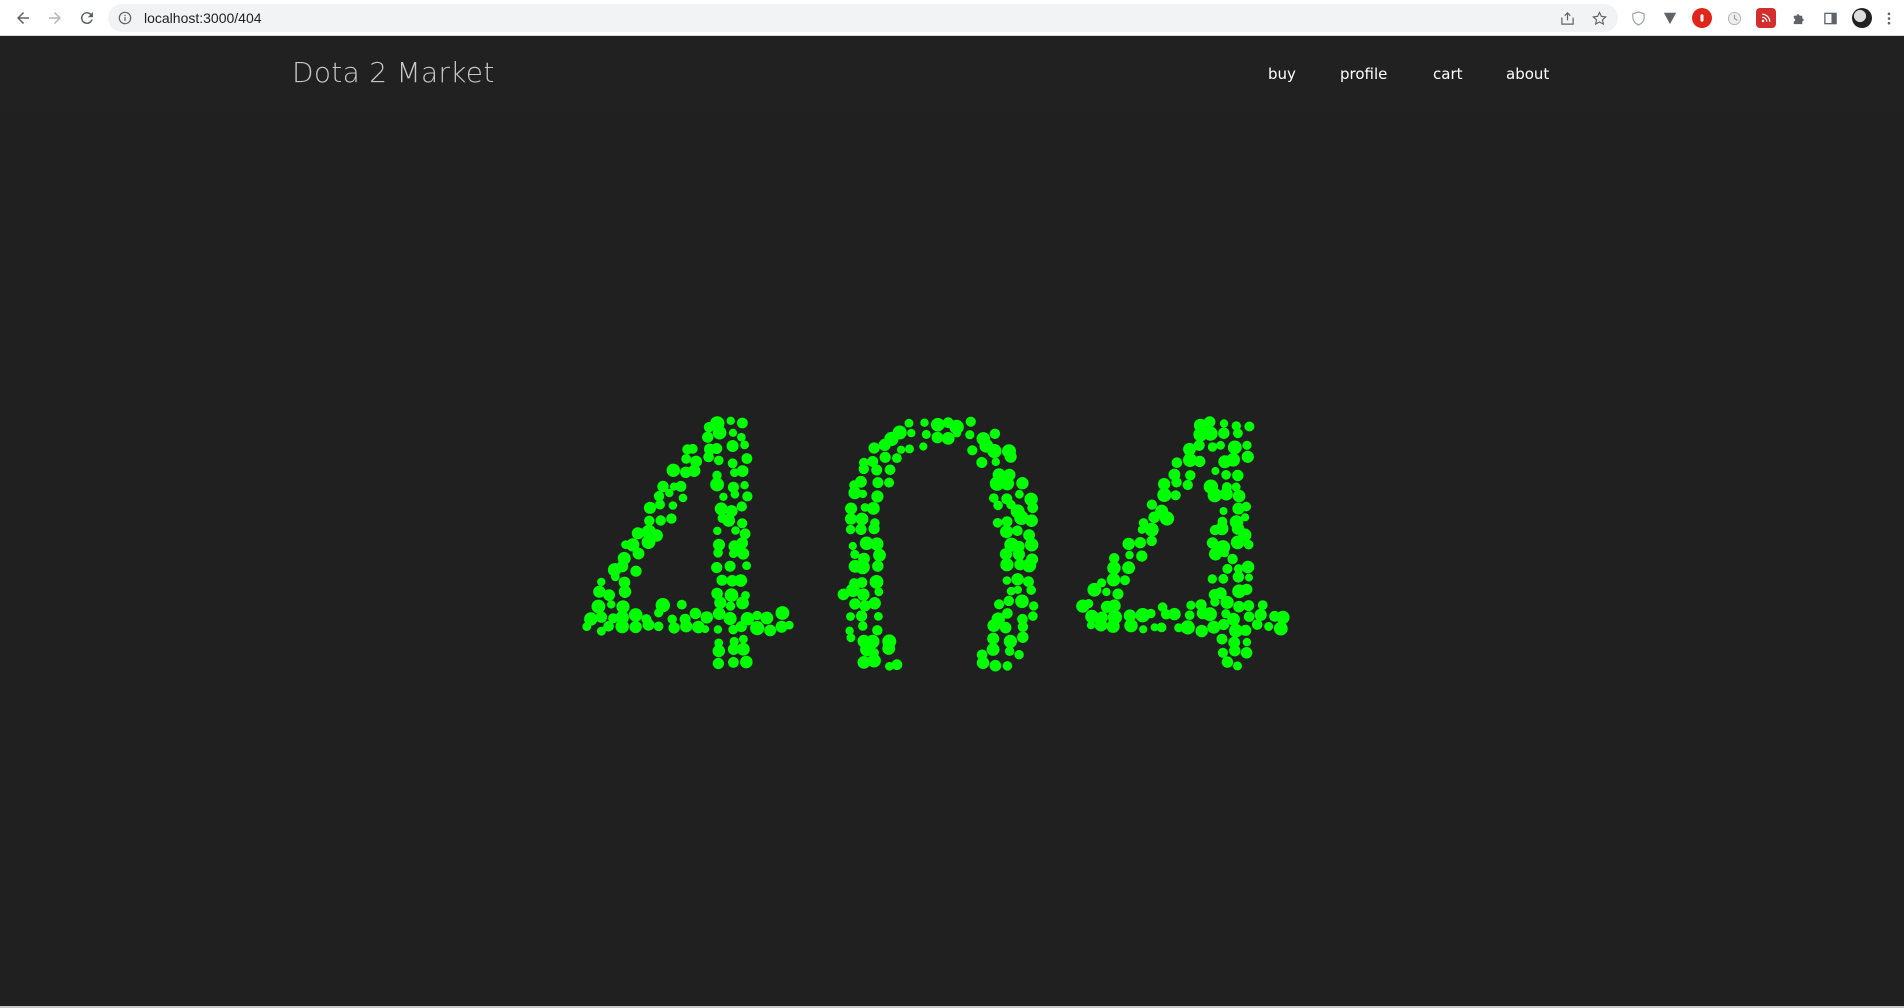 The image size is (1904, 1008). What do you see at coordinates (1638, 18) in the screenshot?
I see `shield-ext-icon` at bounding box center [1638, 18].